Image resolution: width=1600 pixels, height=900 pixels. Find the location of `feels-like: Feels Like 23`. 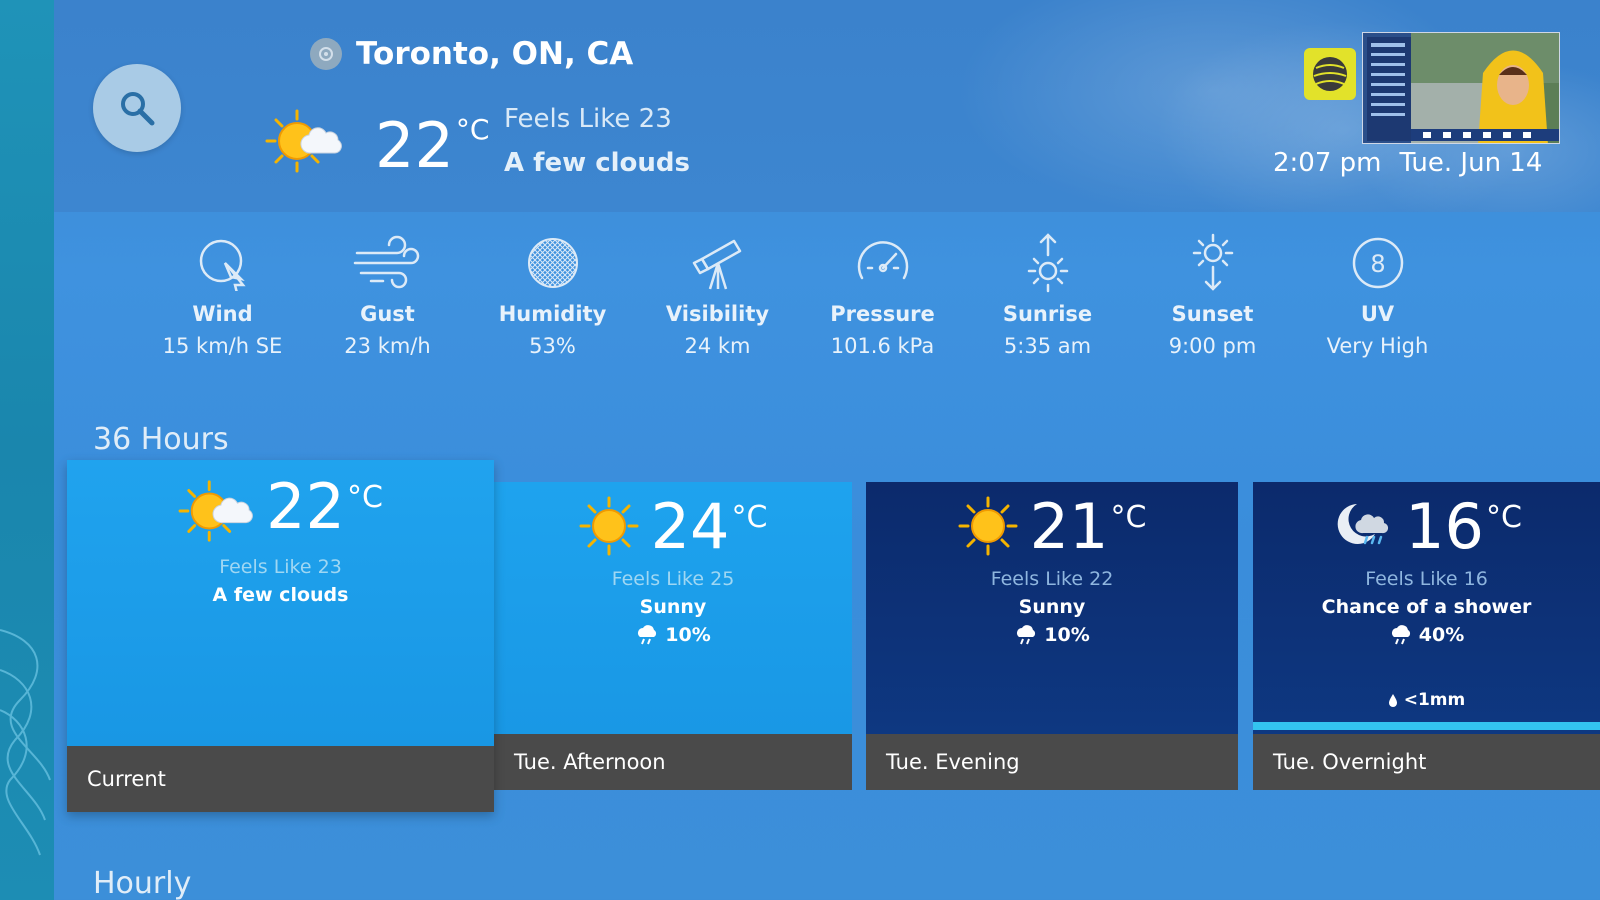

feels-like: Feels Like 23 is located at coordinates (588, 119).